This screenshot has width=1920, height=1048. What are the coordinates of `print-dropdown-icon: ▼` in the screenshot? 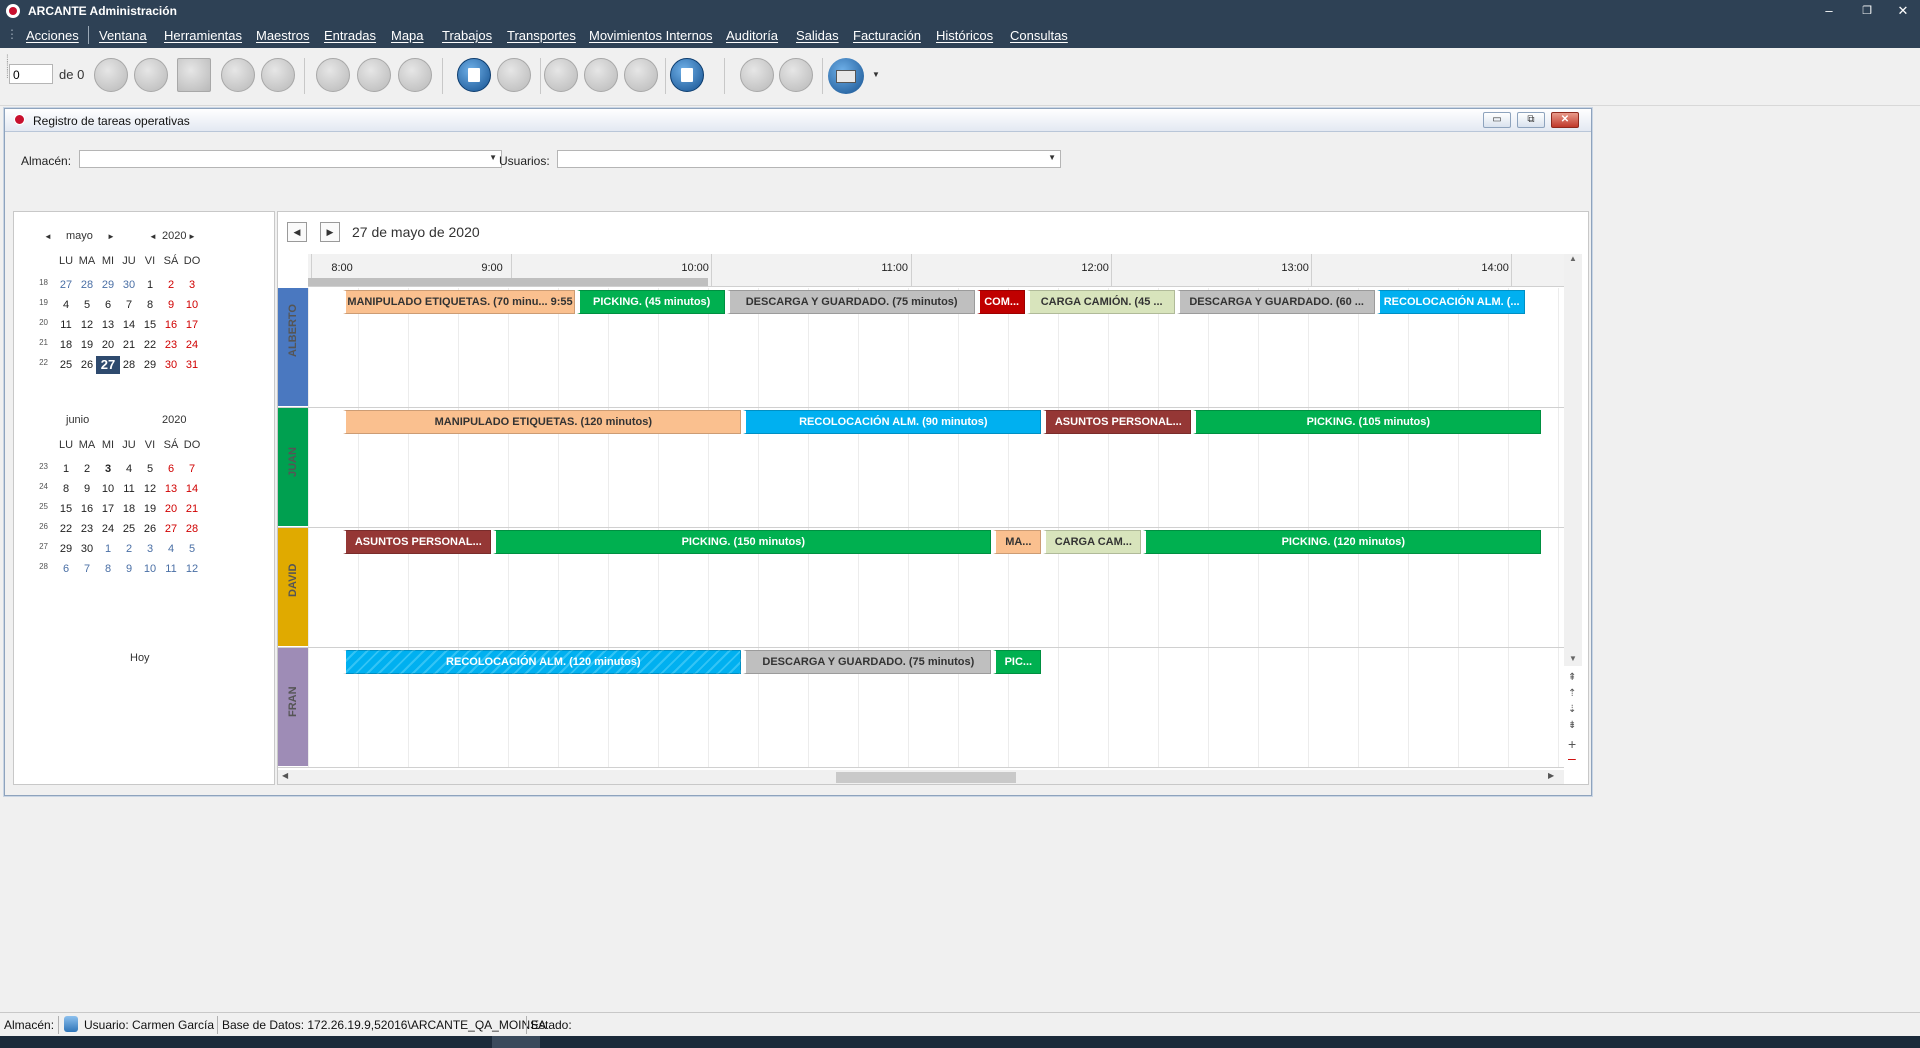 It's located at (876, 74).